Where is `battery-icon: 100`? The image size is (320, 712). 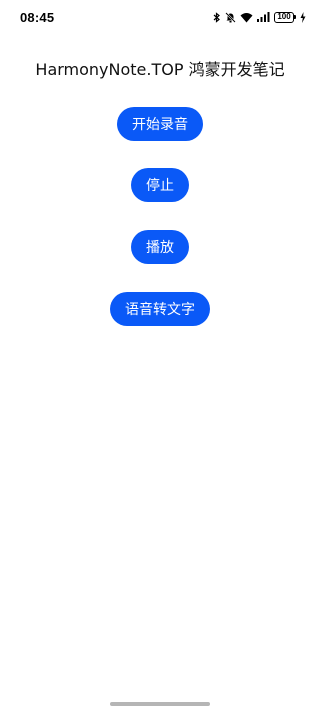
battery-icon: 100 is located at coordinates (285, 17).